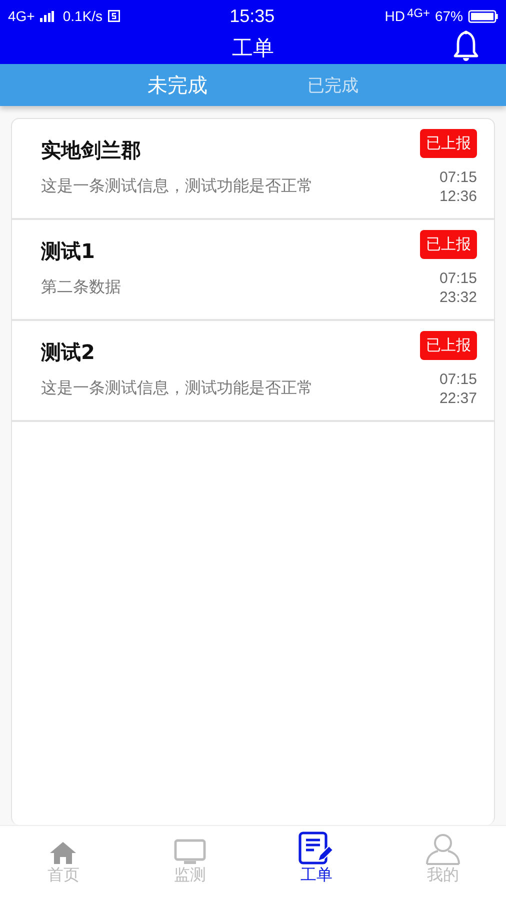 The image size is (506, 900). I want to click on tab: 已完成, so click(333, 85).